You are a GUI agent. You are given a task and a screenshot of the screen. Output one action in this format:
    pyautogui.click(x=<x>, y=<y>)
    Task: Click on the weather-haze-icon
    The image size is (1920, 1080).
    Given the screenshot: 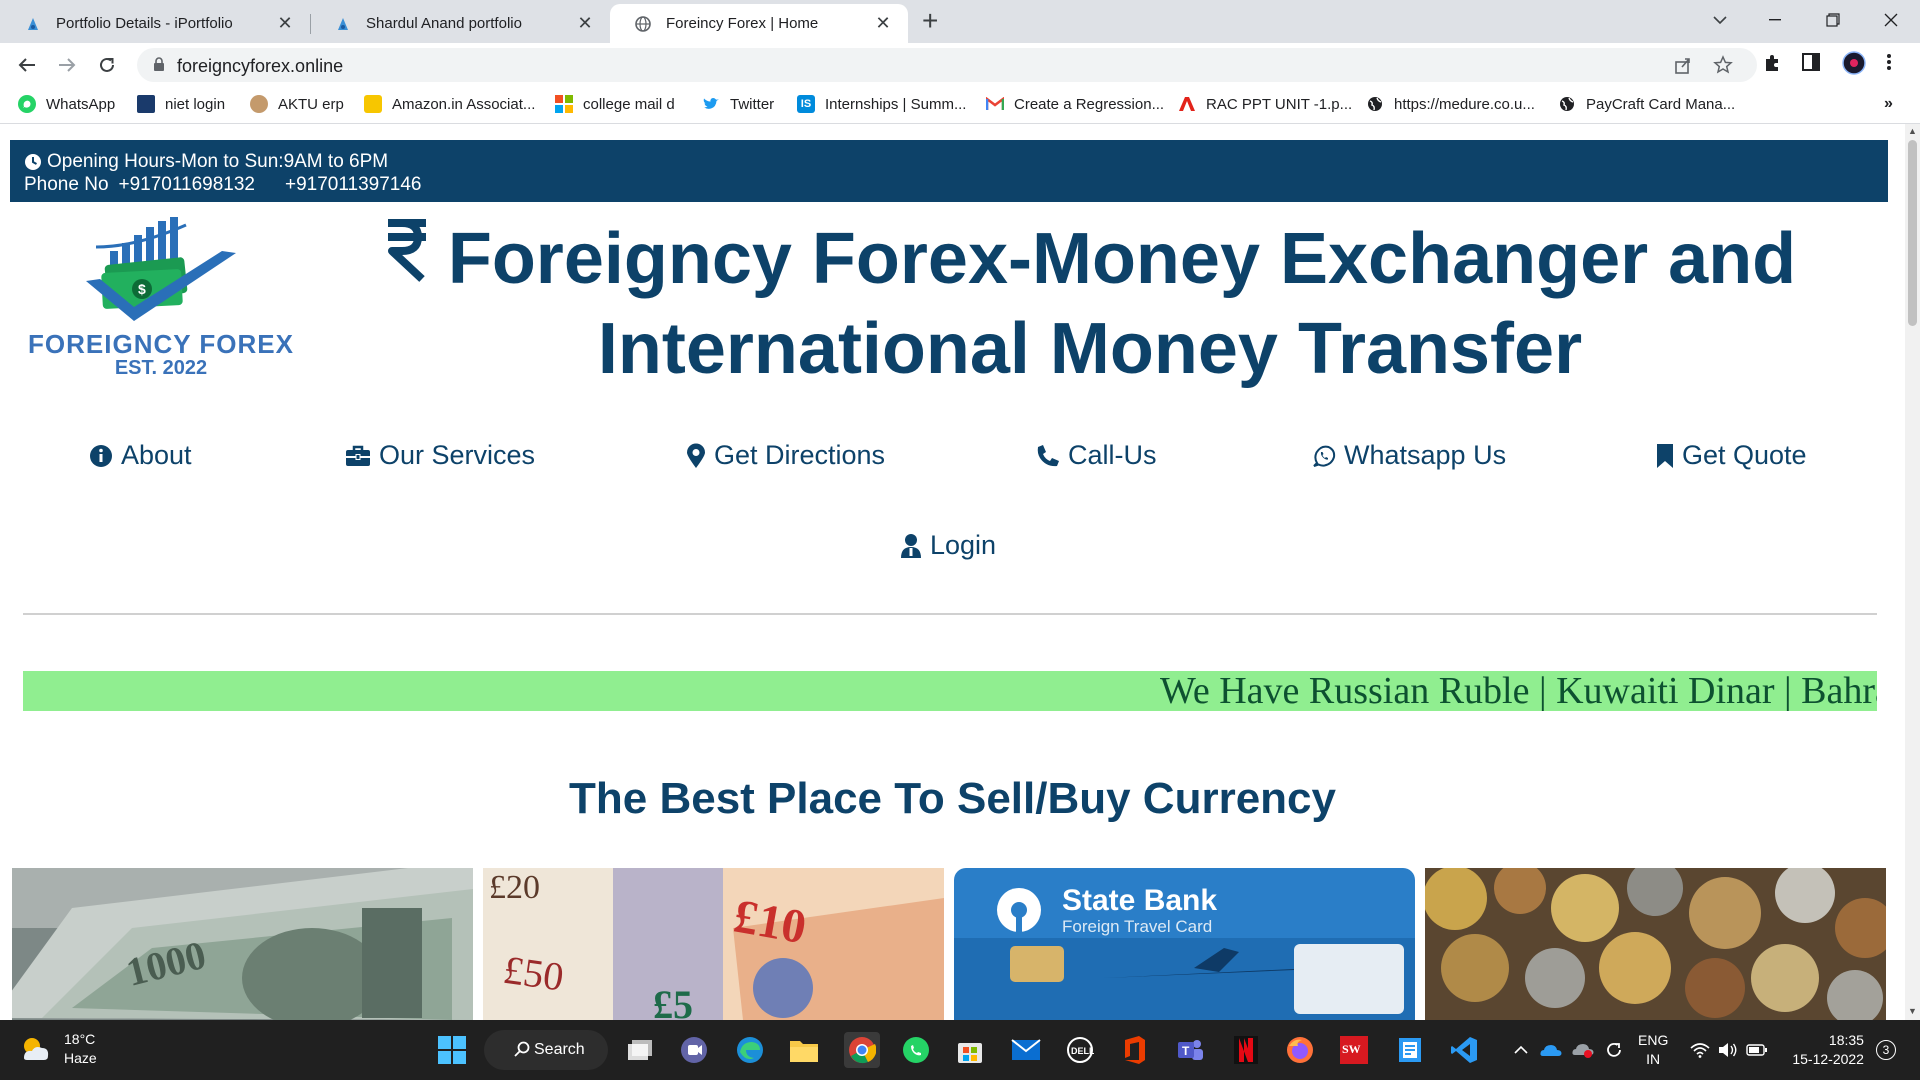 What is the action you would take?
    pyautogui.click(x=35, y=1049)
    